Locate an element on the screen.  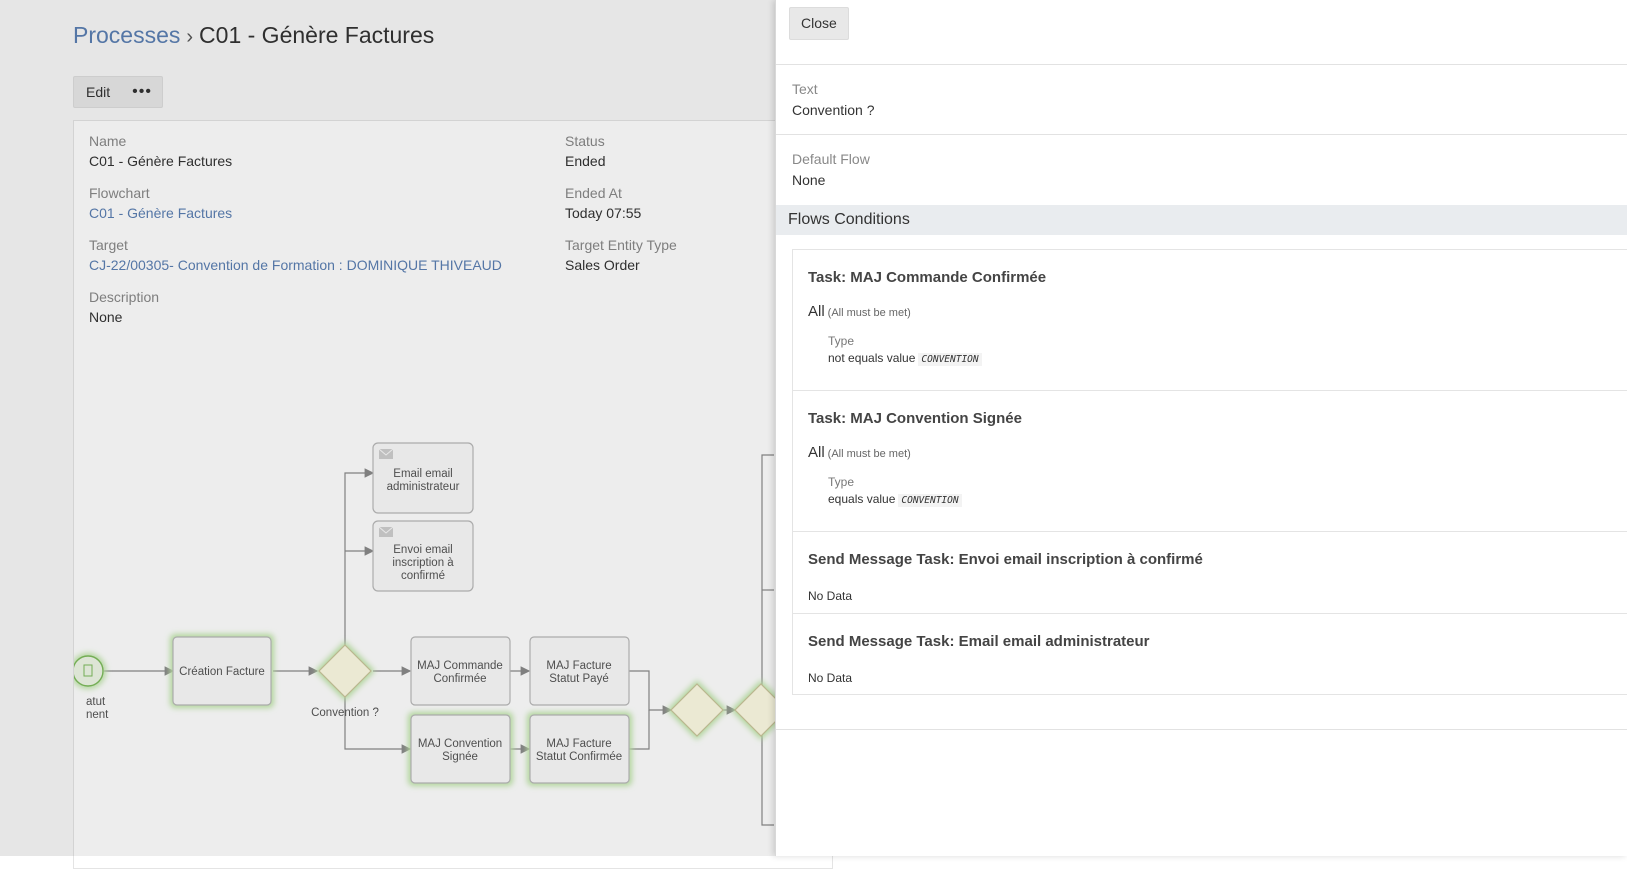
condition-title: Task: MAJ Convention Signée is located at coordinates (915, 418).